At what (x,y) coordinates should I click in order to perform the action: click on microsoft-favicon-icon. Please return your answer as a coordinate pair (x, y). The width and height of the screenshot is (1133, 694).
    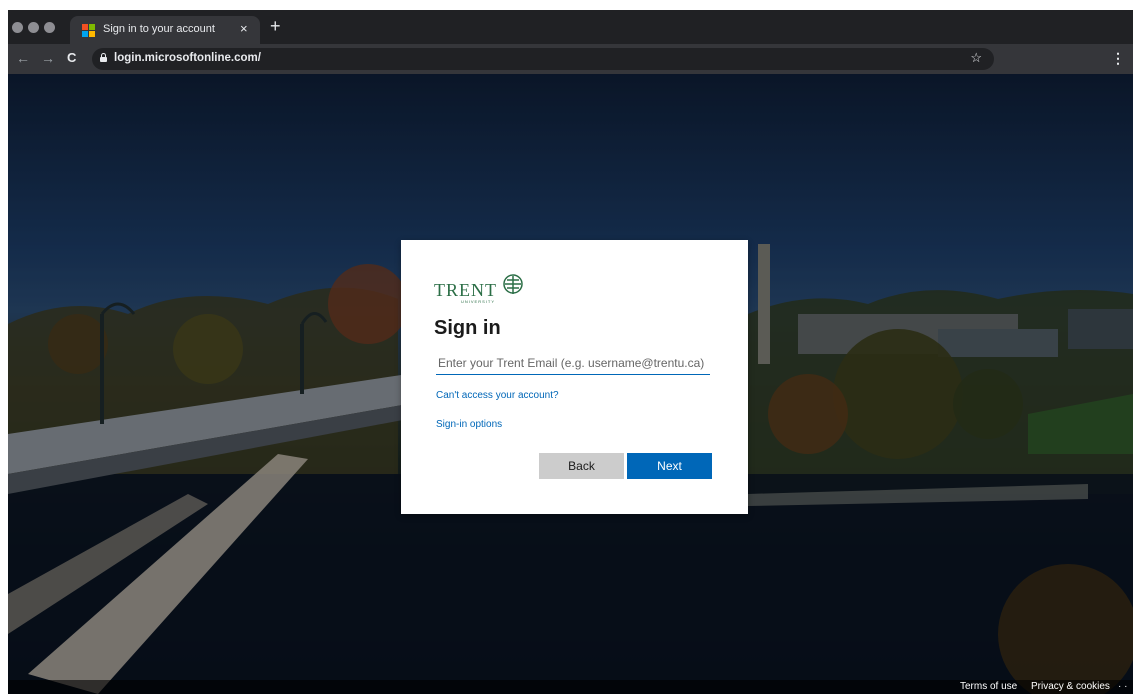
    Looking at the image, I should click on (88, 30).